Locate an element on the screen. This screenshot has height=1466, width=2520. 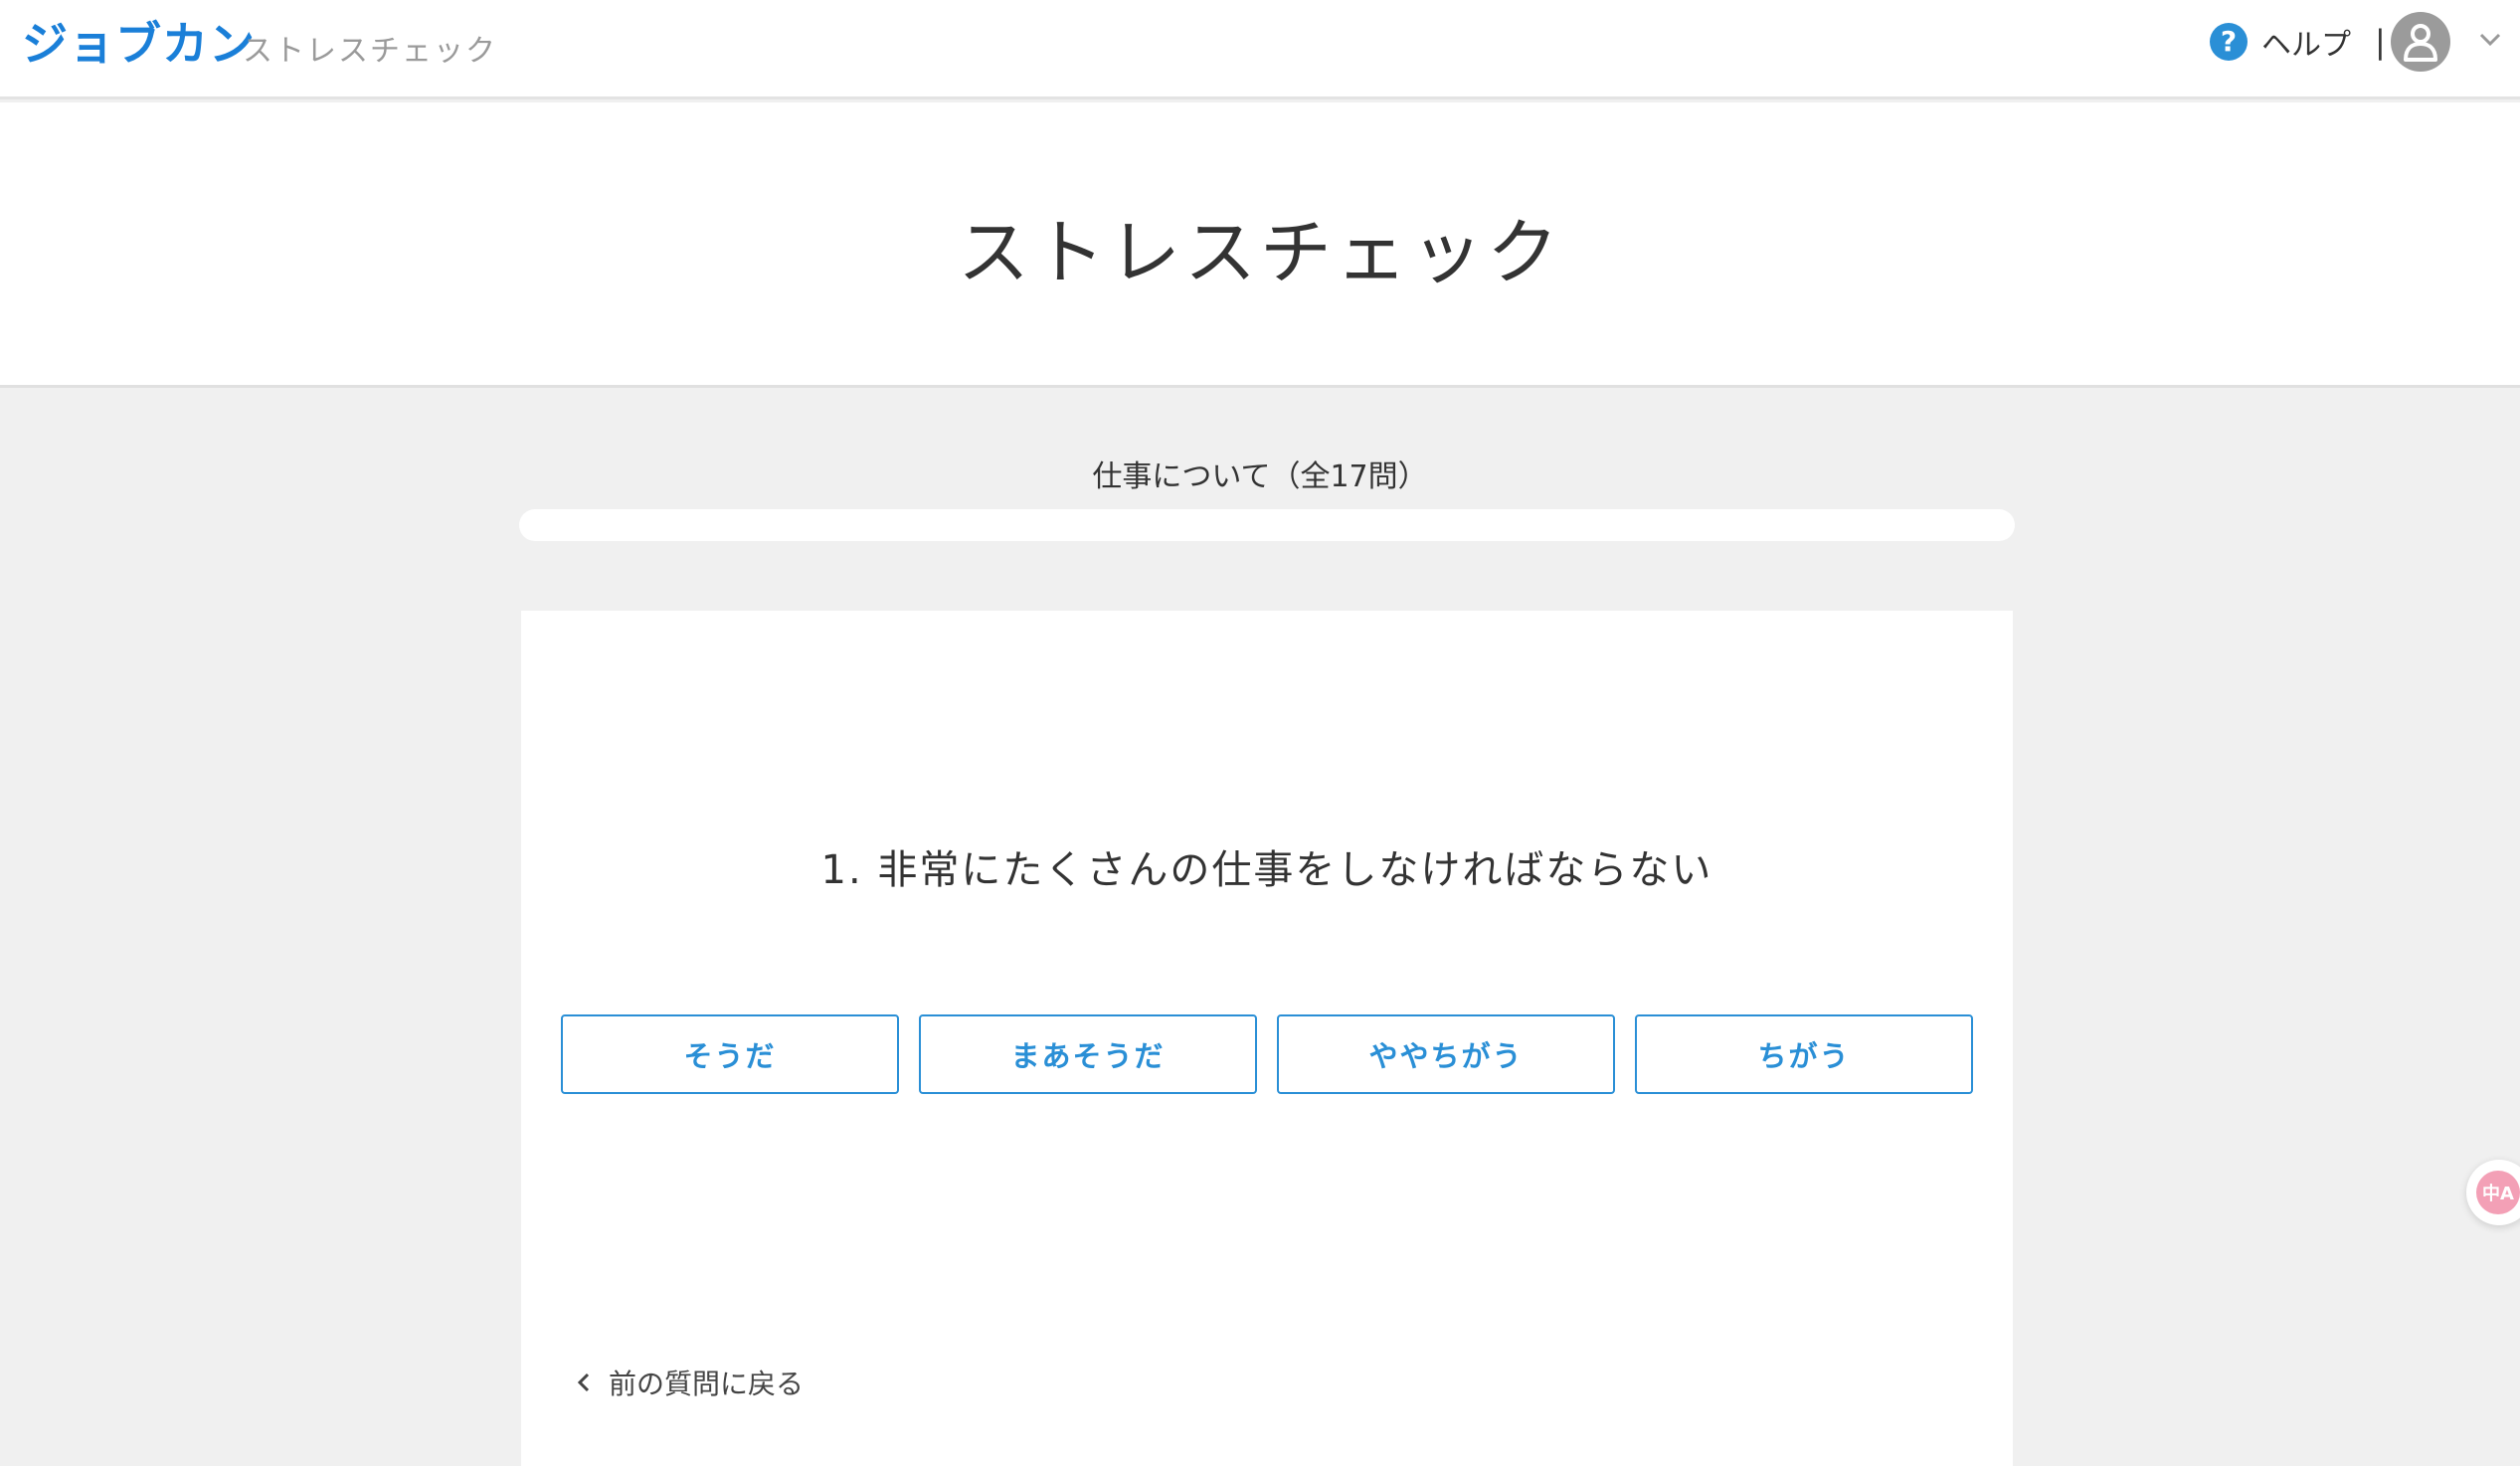
help-icon: ? is located at coordinates (2229, 42).